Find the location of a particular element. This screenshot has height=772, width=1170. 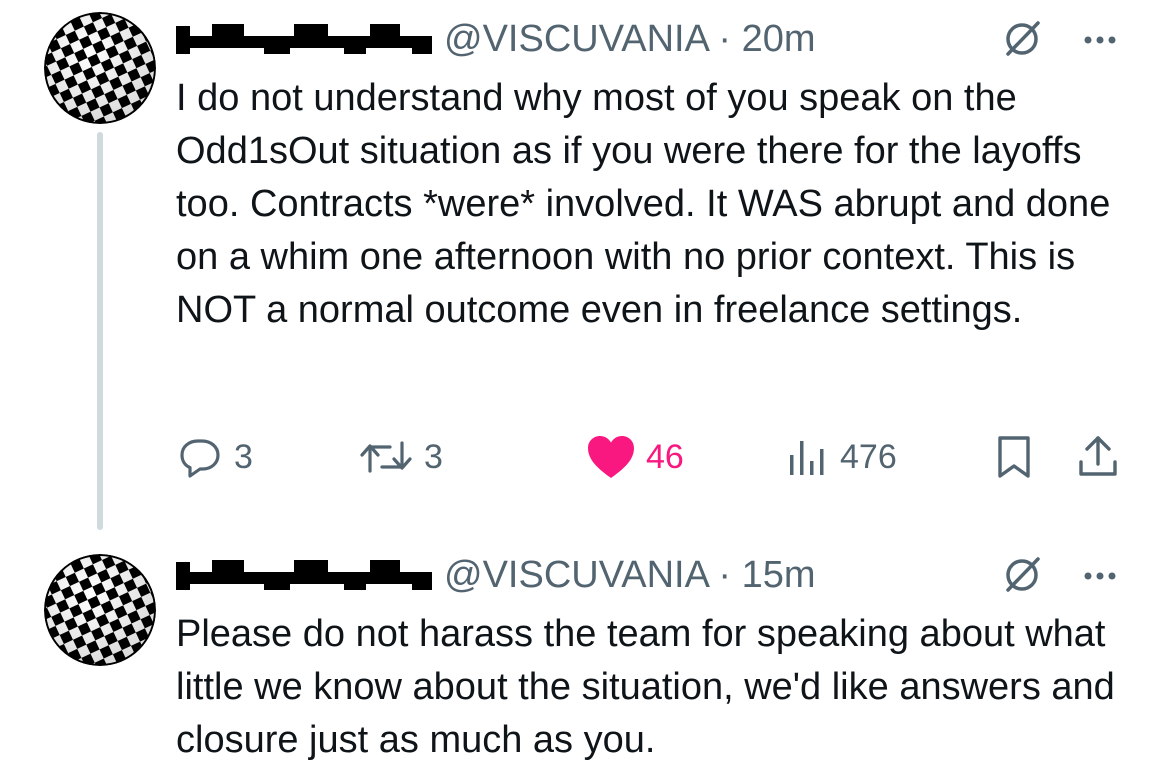

reply-count: 3 is located at coordinates (243, 456).